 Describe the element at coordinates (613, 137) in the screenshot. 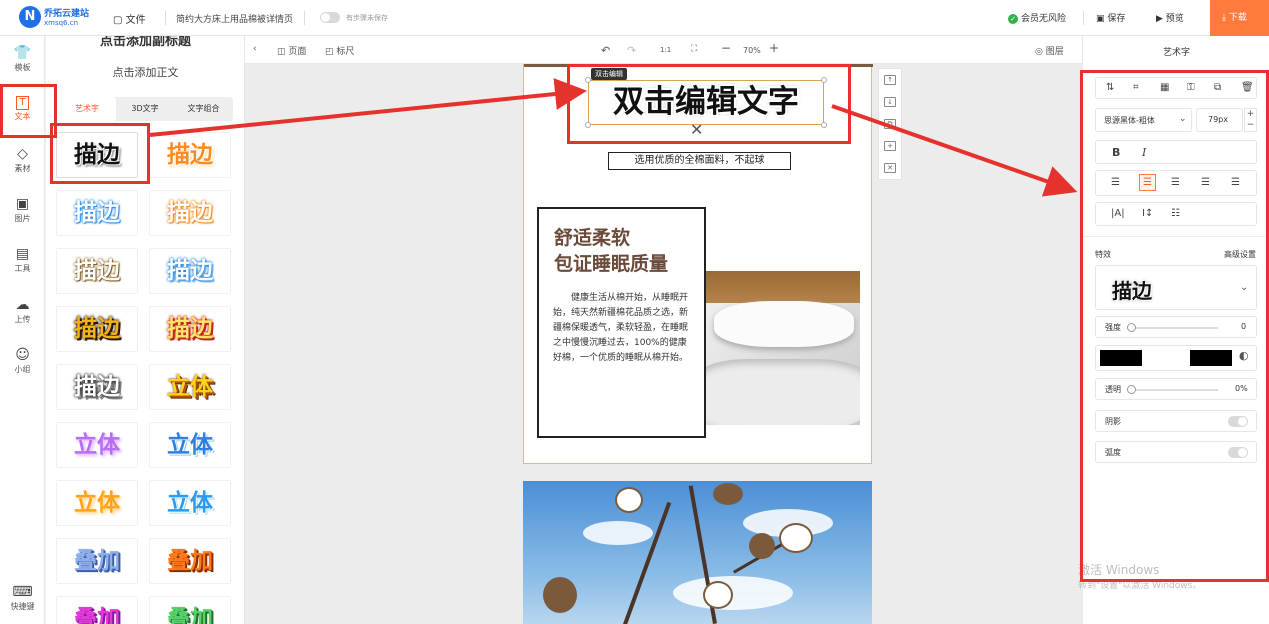

I see `annotation-arrows` at that location.